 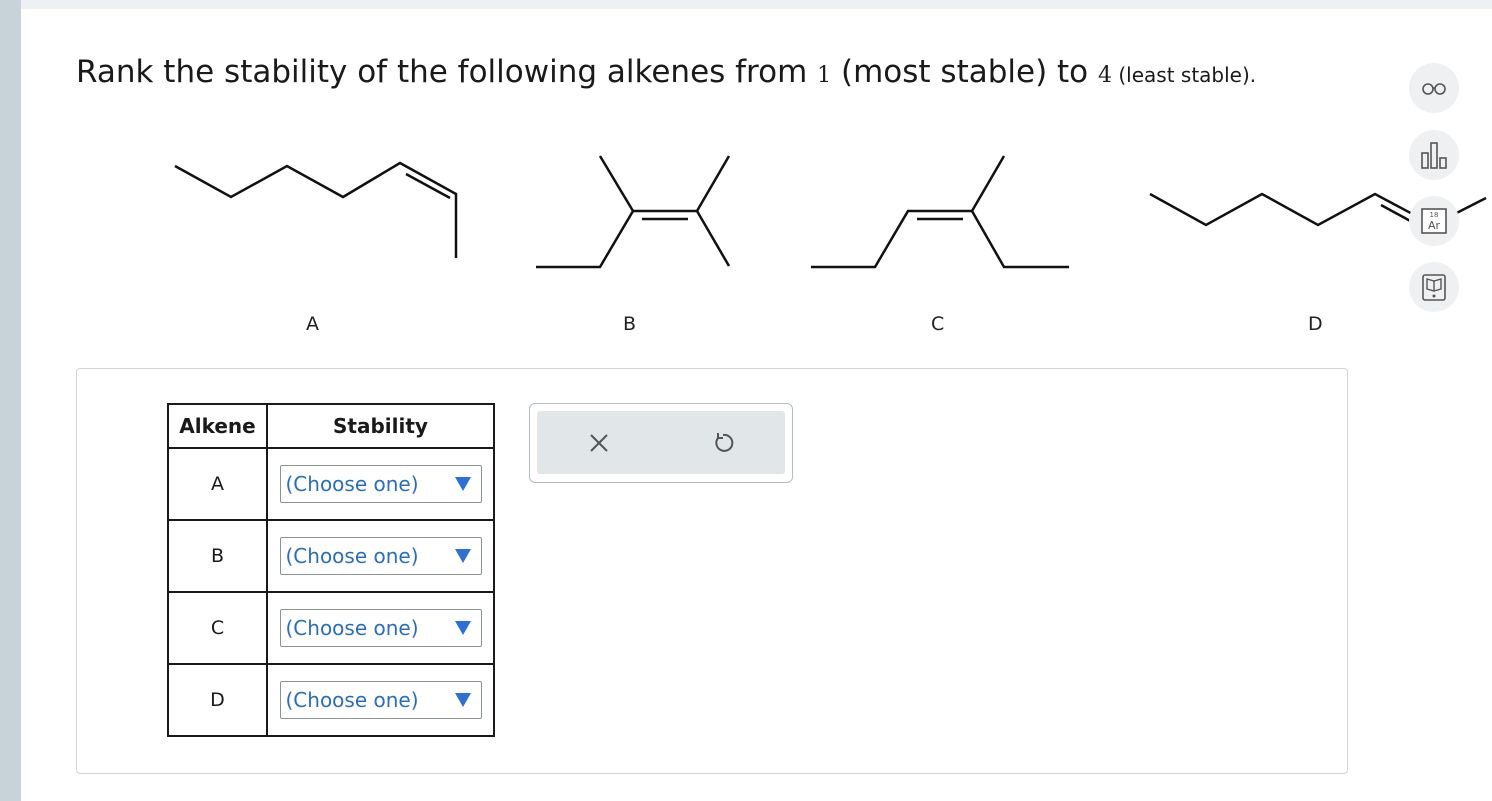 What do you see at coordinates (217, 628) in the screenshot?
I see `row-alkene-label: C` at bounding box center [217, 628].